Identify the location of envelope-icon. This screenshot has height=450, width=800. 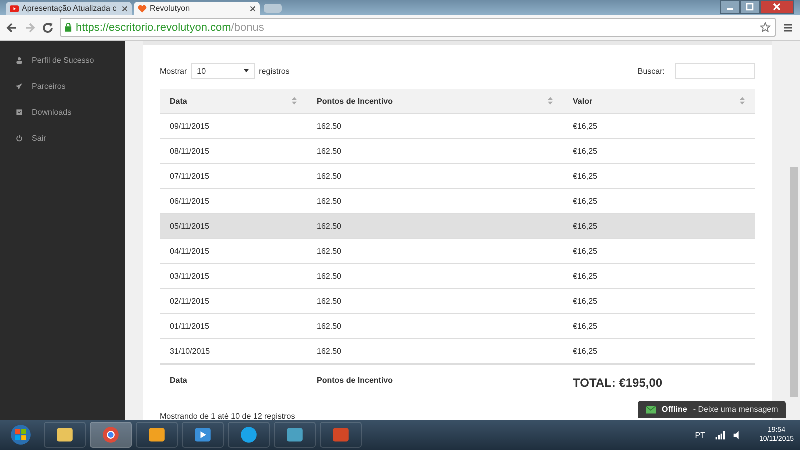
(651, 410).